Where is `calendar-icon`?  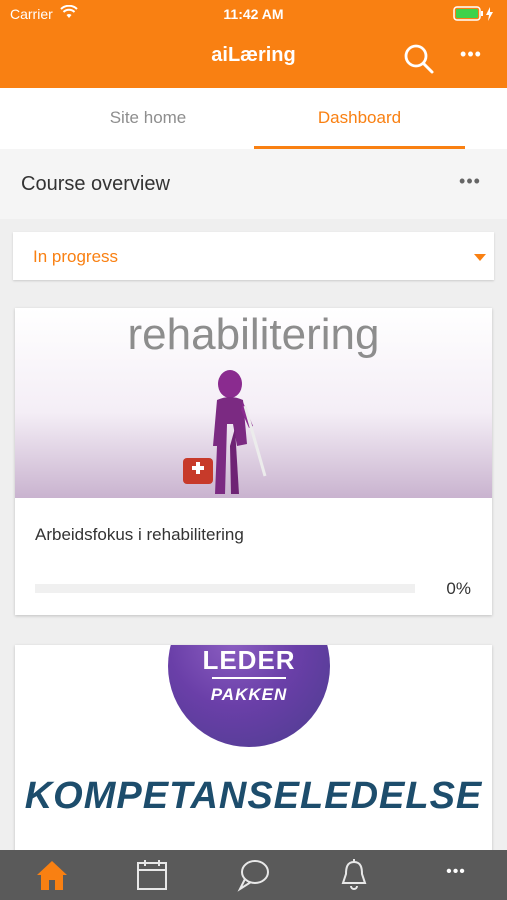
calendar-icon is located at coordinates (152, 876).